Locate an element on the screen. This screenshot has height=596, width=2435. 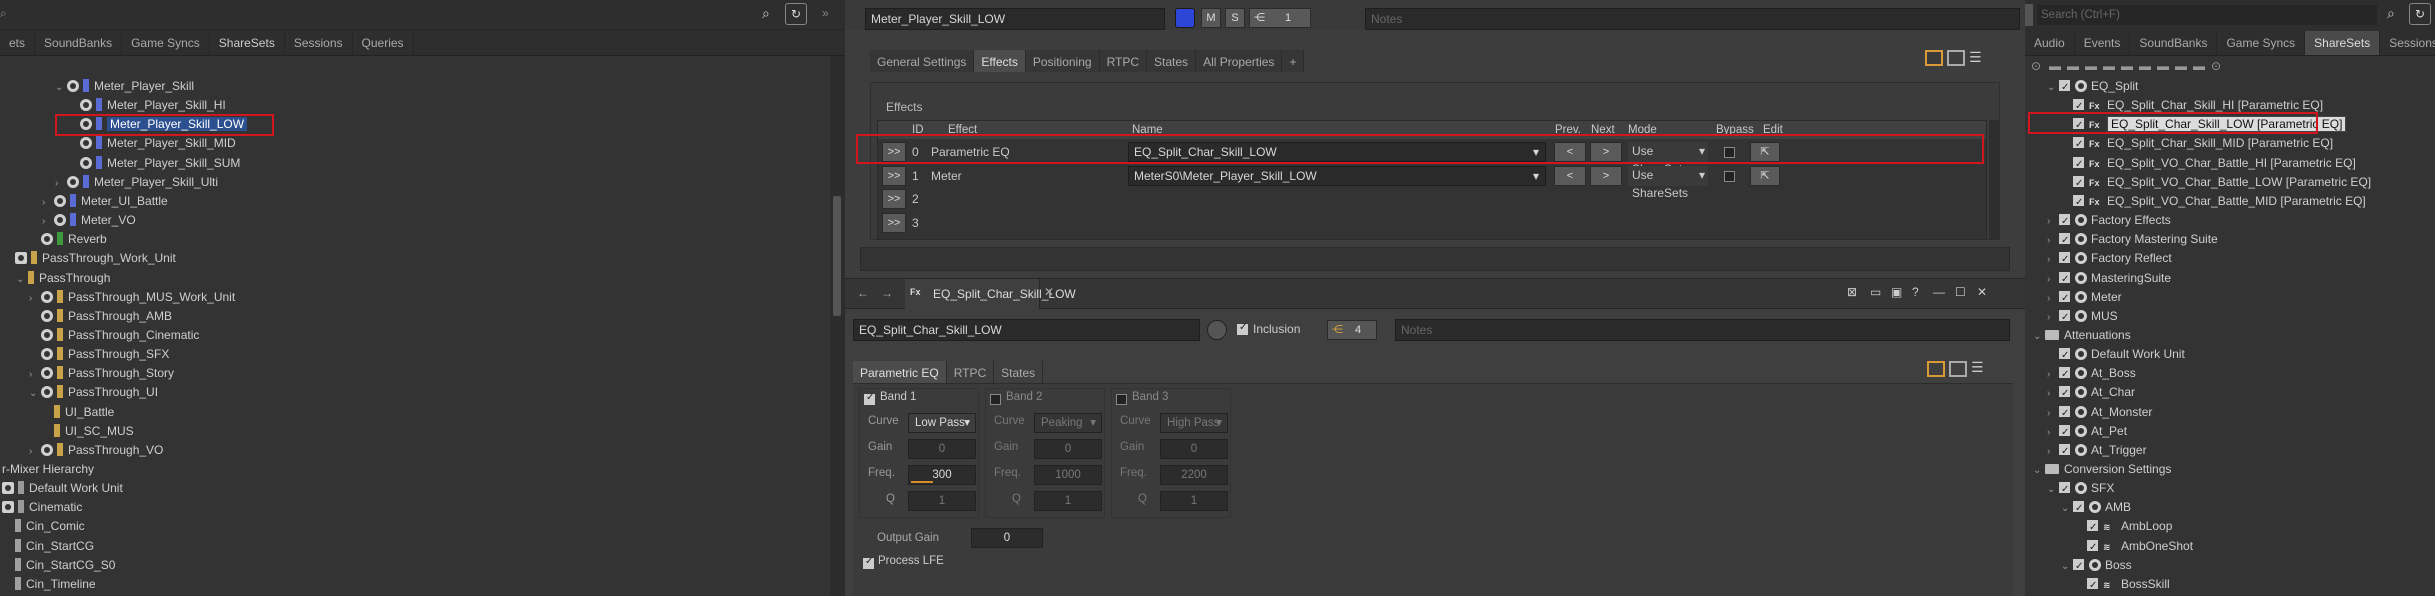
save-icon: ▣ is located at coordinates (1896, 292).